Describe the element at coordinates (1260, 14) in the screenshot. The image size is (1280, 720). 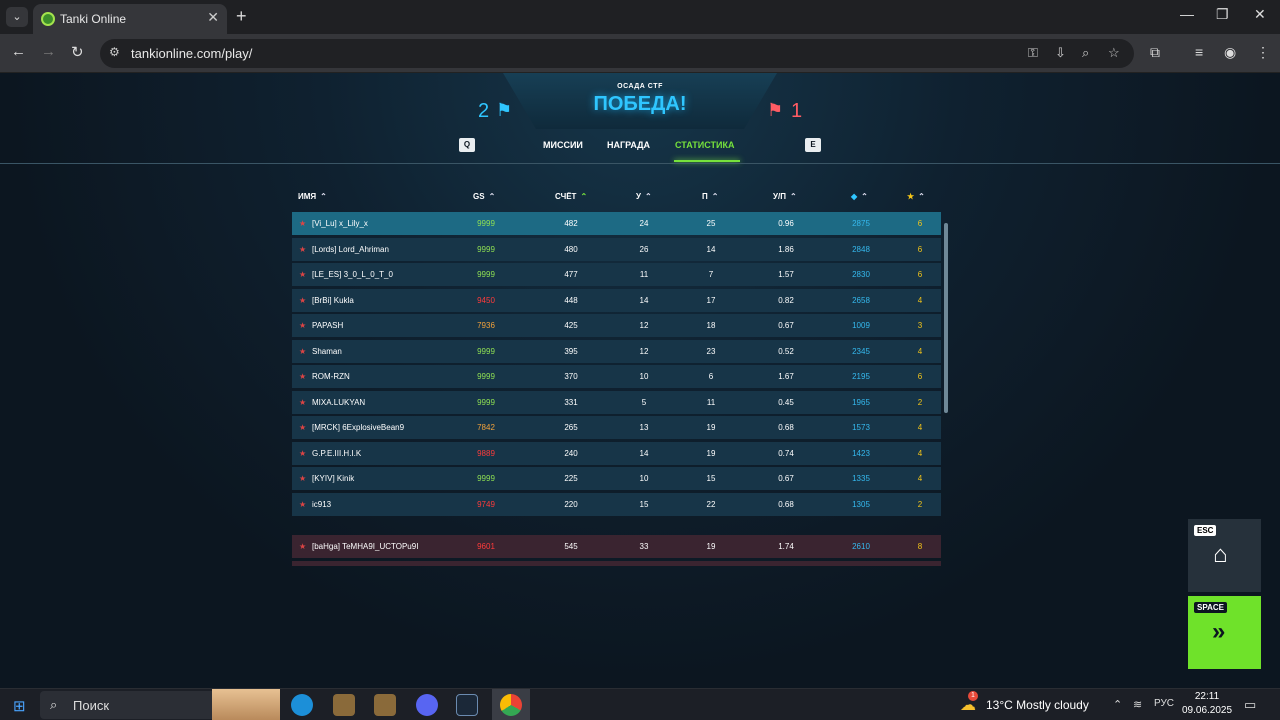
I see `close-window-button: ✕` at that location.